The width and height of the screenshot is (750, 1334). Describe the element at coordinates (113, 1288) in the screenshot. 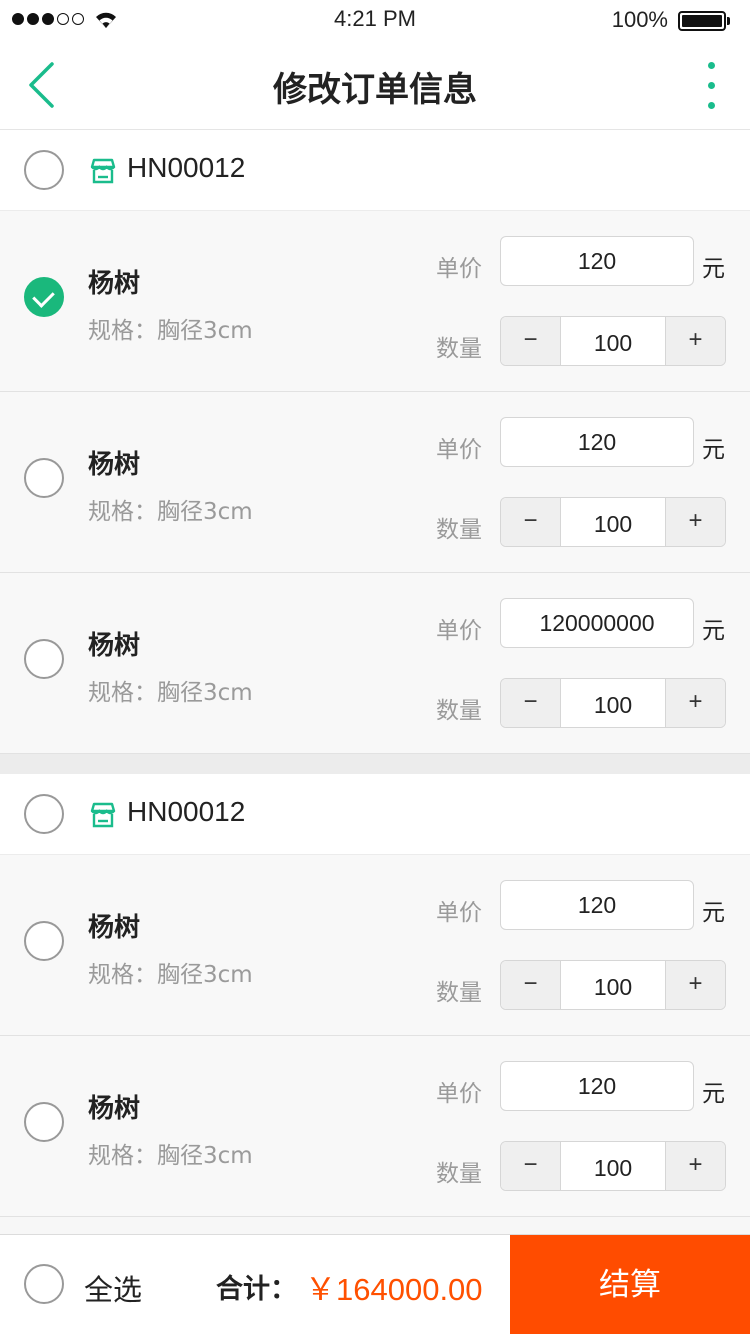

I see `select-all-label: 全选` at that location.